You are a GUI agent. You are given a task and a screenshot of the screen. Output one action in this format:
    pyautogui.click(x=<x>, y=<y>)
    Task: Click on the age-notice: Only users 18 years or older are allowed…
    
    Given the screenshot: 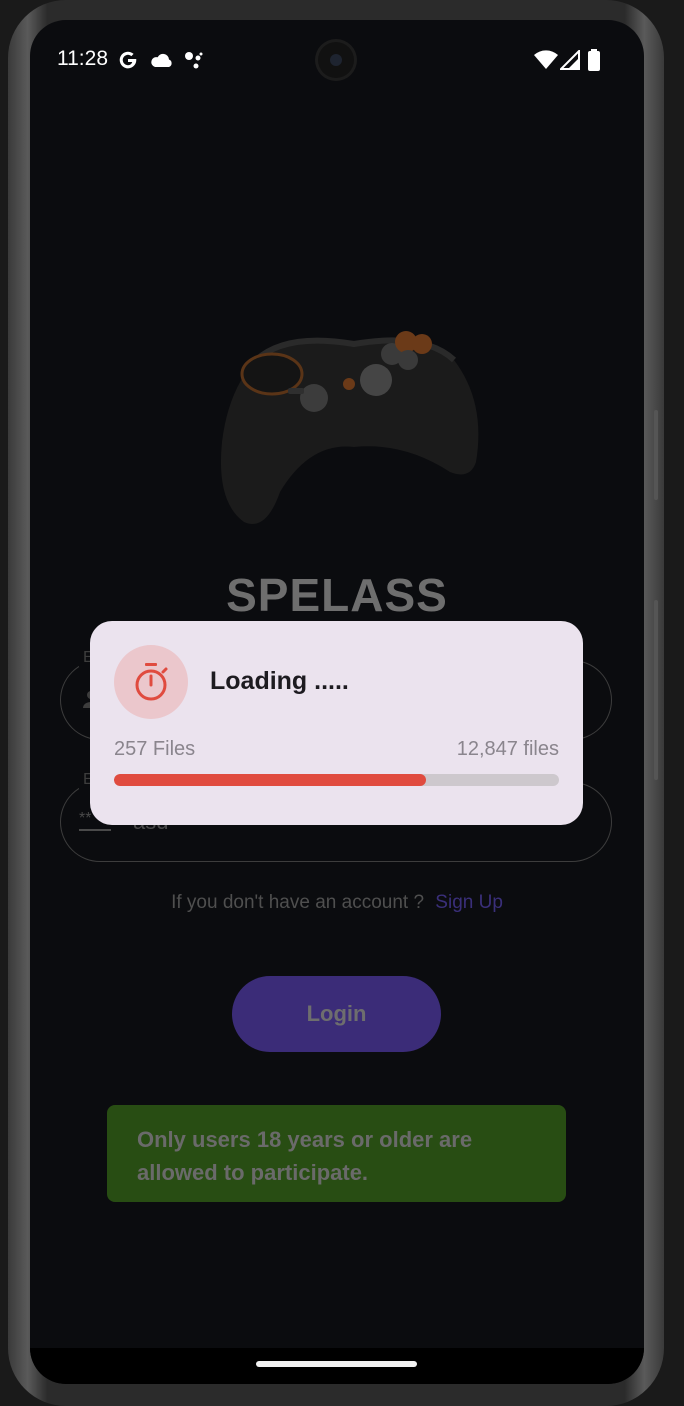 What is the action you would take?
    pyautogui.click(x=336, y=1153)
    